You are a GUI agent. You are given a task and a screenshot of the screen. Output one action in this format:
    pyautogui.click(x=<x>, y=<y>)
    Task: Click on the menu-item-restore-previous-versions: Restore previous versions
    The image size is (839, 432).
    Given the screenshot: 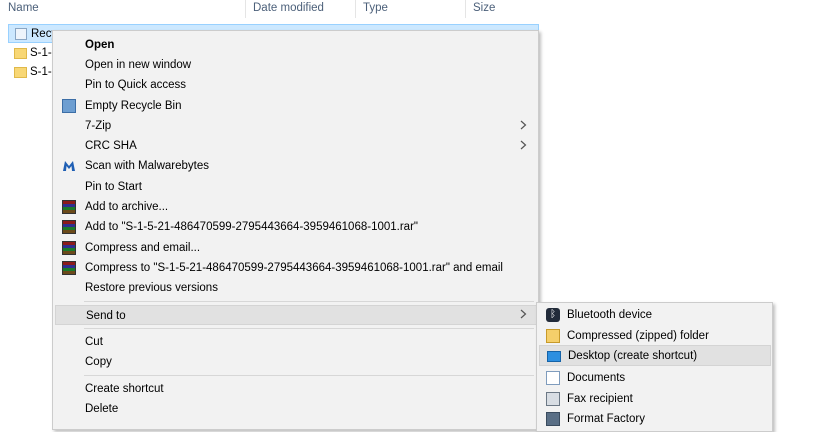 What is the action you would take?
    pyautogui.click(x=295, y=288)
    